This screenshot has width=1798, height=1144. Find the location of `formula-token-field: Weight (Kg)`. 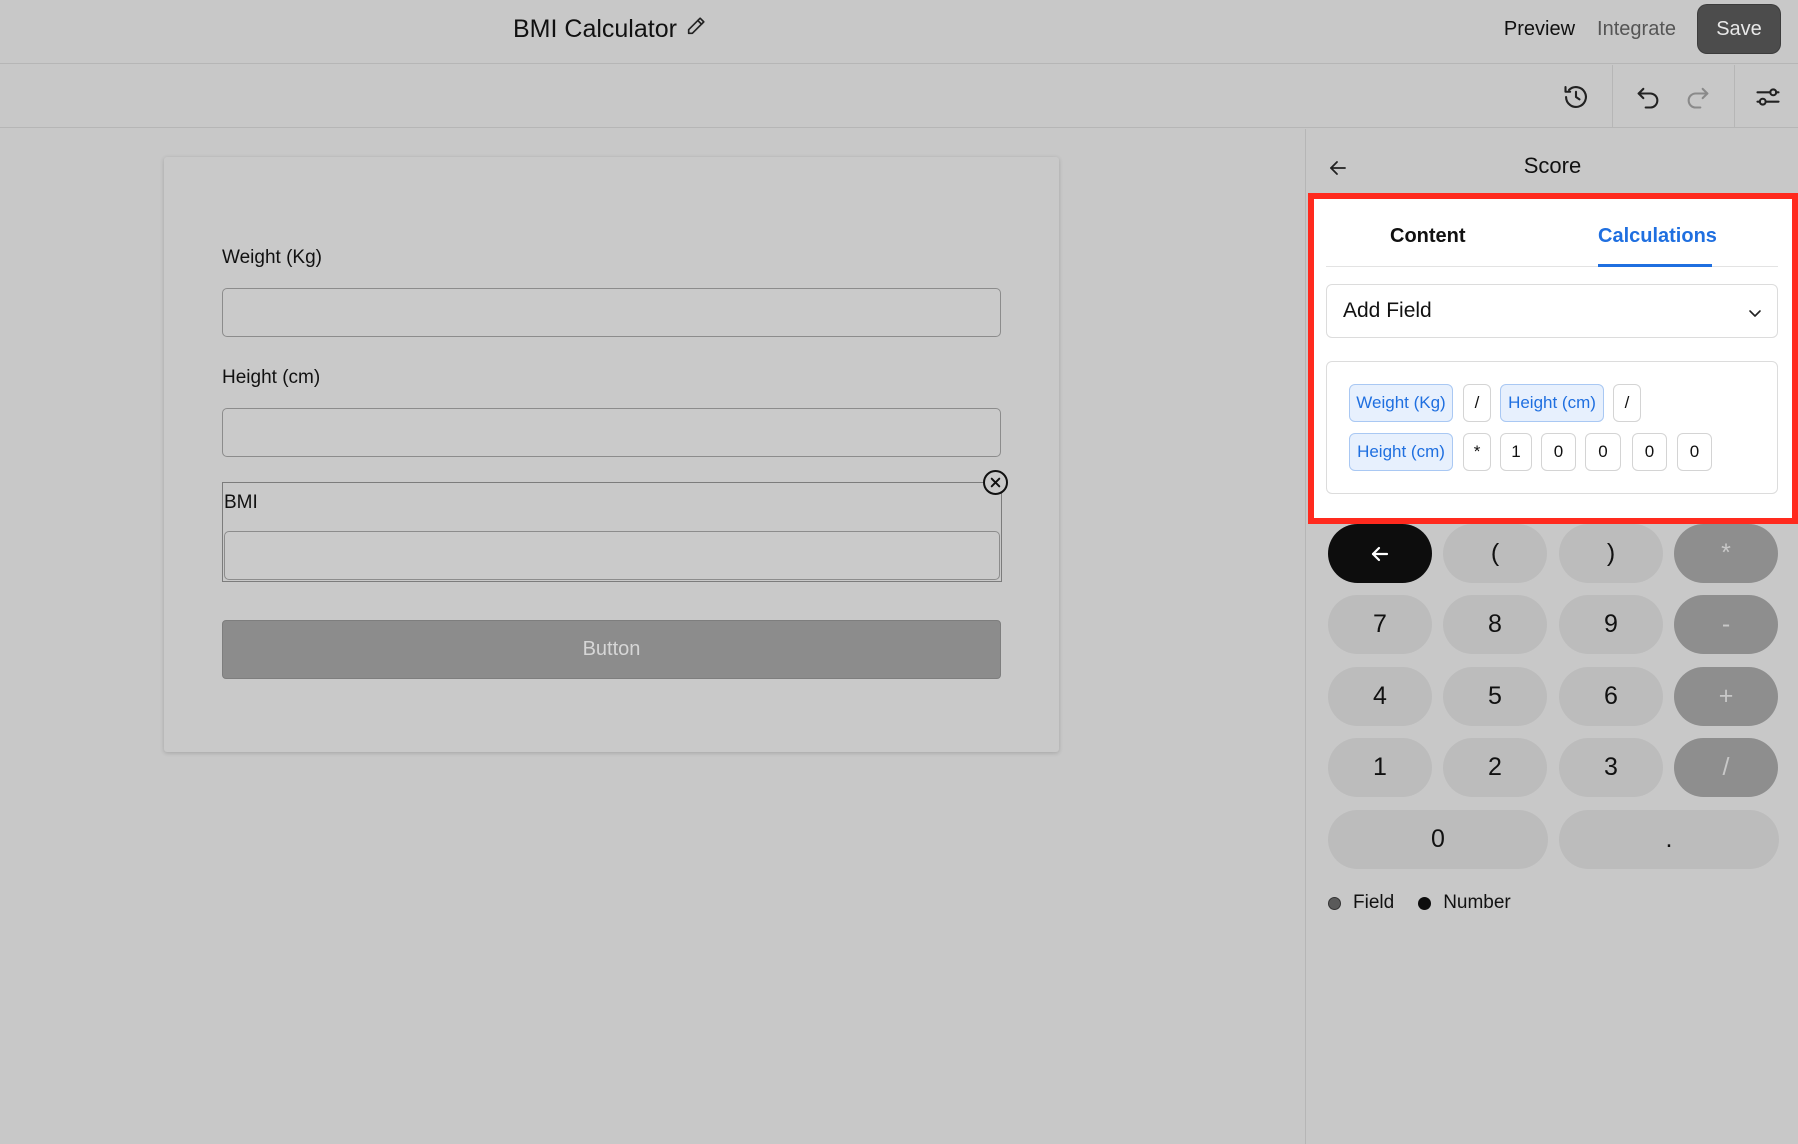

formula-token-field: Weight (Kg) is located at coordinates (1401, 403).